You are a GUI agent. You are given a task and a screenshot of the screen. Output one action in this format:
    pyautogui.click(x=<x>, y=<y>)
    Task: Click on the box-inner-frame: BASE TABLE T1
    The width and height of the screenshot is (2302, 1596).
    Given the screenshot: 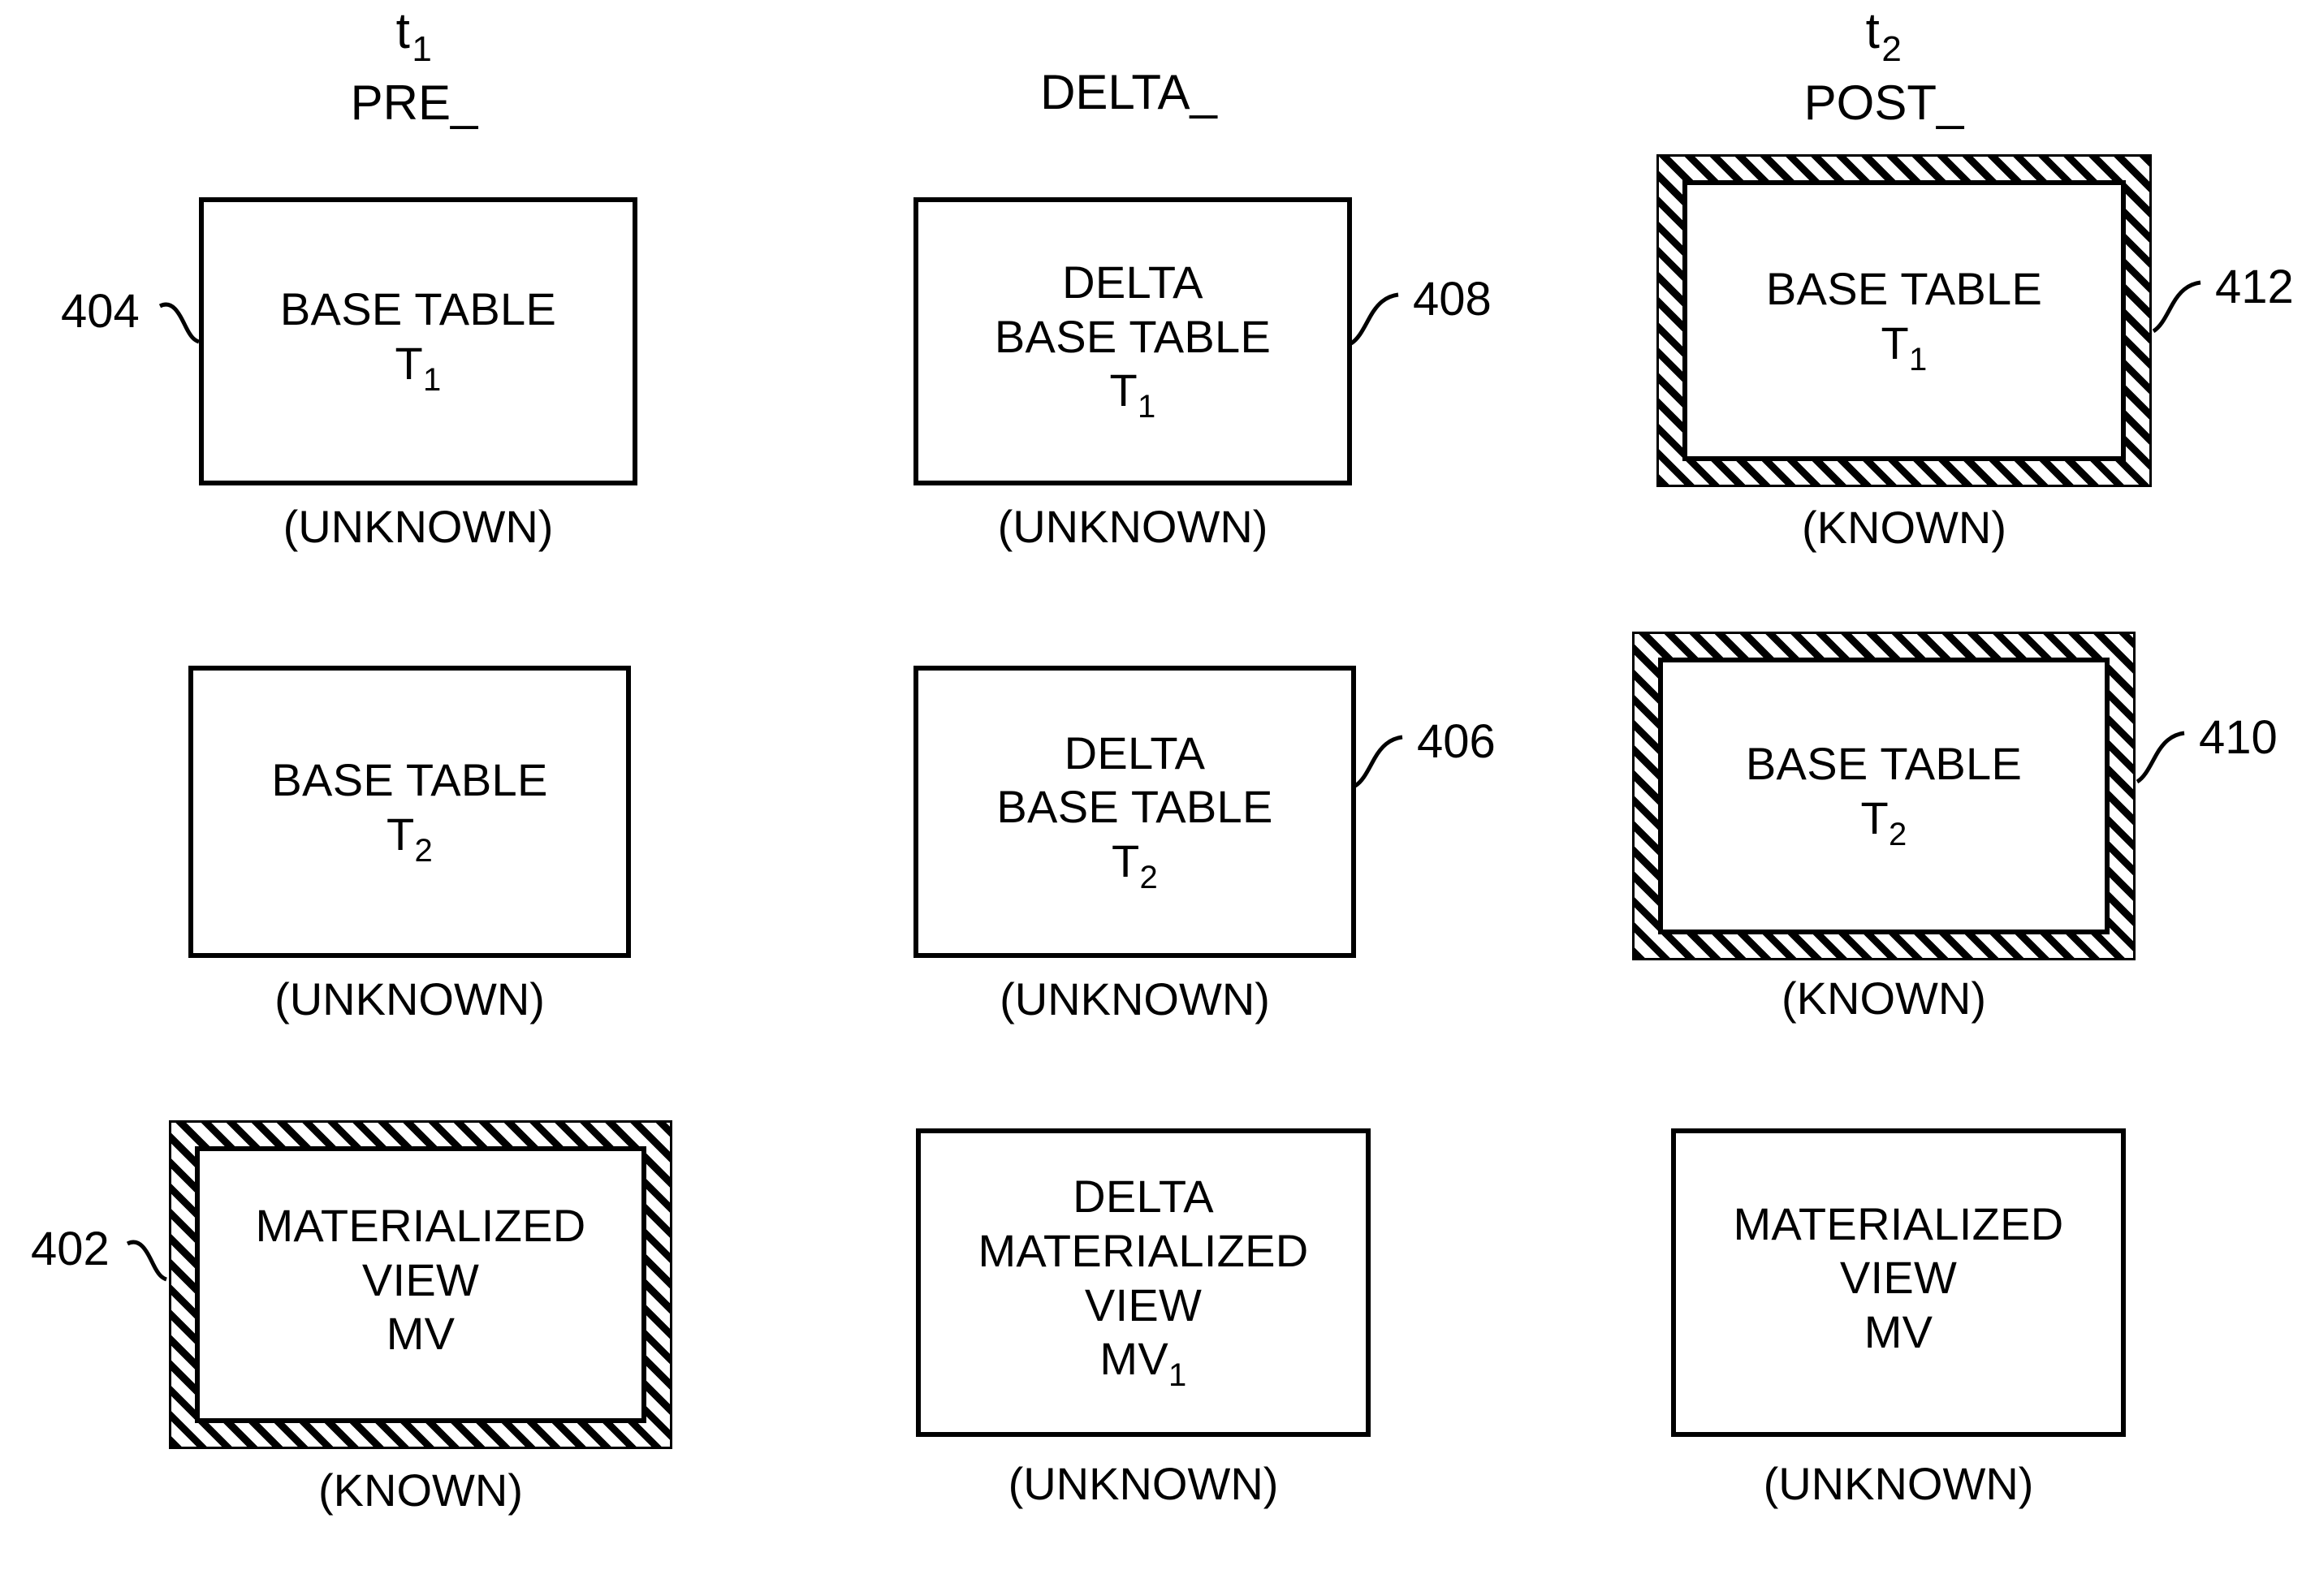 What is the action you would take?
    pyautogui.click(x=1904, y=320)
    